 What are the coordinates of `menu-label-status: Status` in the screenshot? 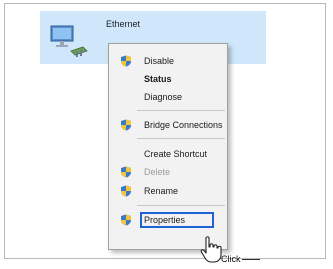 It's located at (158, 79).